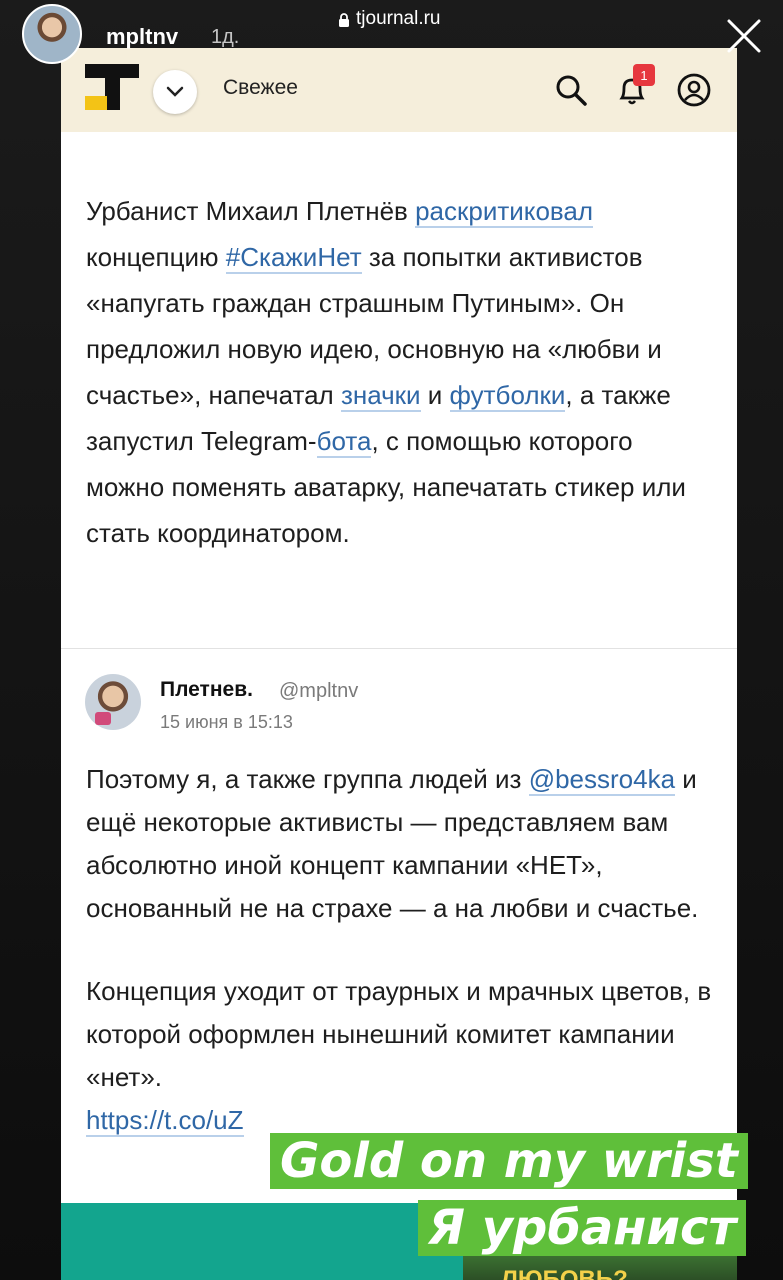  What do you see at coordinates (582, 1228) in the screenshot?
I see `text-sticker-urbanist: Я урбанист` at bounding box center [582, 1228].